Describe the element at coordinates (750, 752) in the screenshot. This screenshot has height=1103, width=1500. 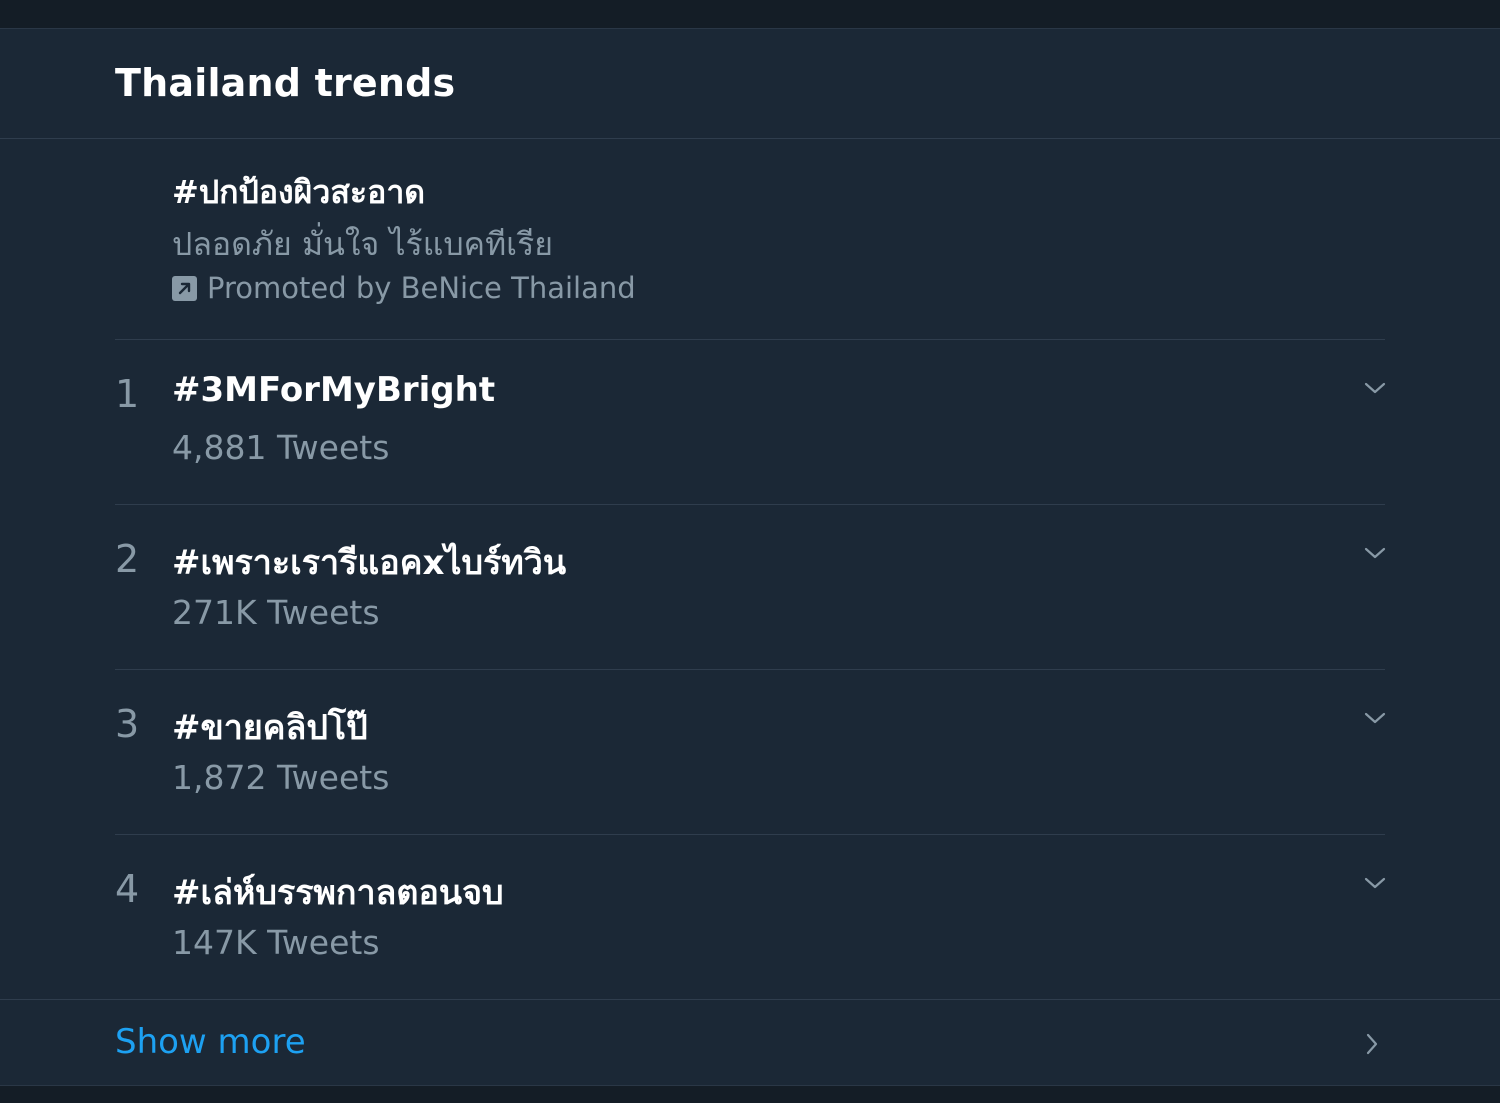
I see `trend-item: 3 #ขายคลิปโป๊ 1,872 Tweets` at that location.